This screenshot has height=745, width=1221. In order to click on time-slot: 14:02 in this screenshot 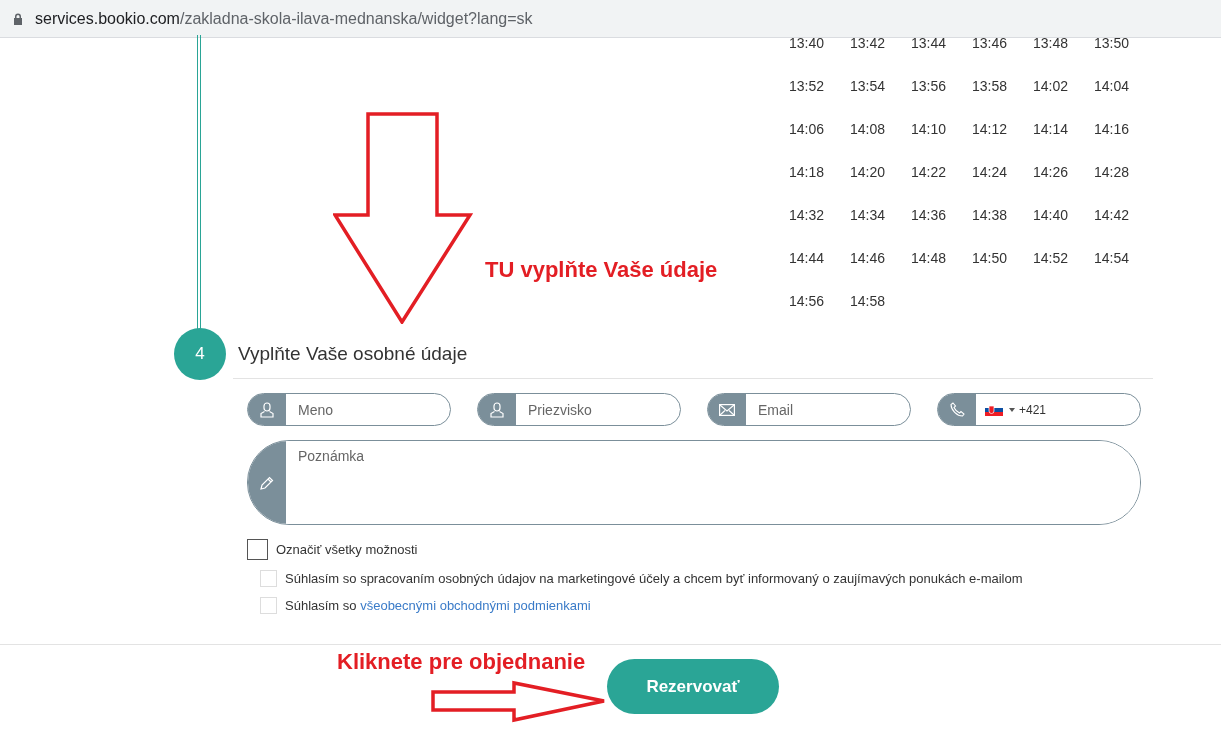, I will do `click(1051, 86)`.